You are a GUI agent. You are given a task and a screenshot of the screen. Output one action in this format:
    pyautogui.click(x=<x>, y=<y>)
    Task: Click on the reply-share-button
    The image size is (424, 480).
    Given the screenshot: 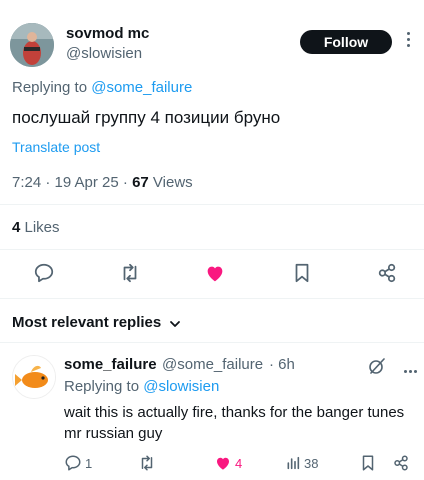 What is the action you would take?
    pyautogui.click(x=401, y=463)
    